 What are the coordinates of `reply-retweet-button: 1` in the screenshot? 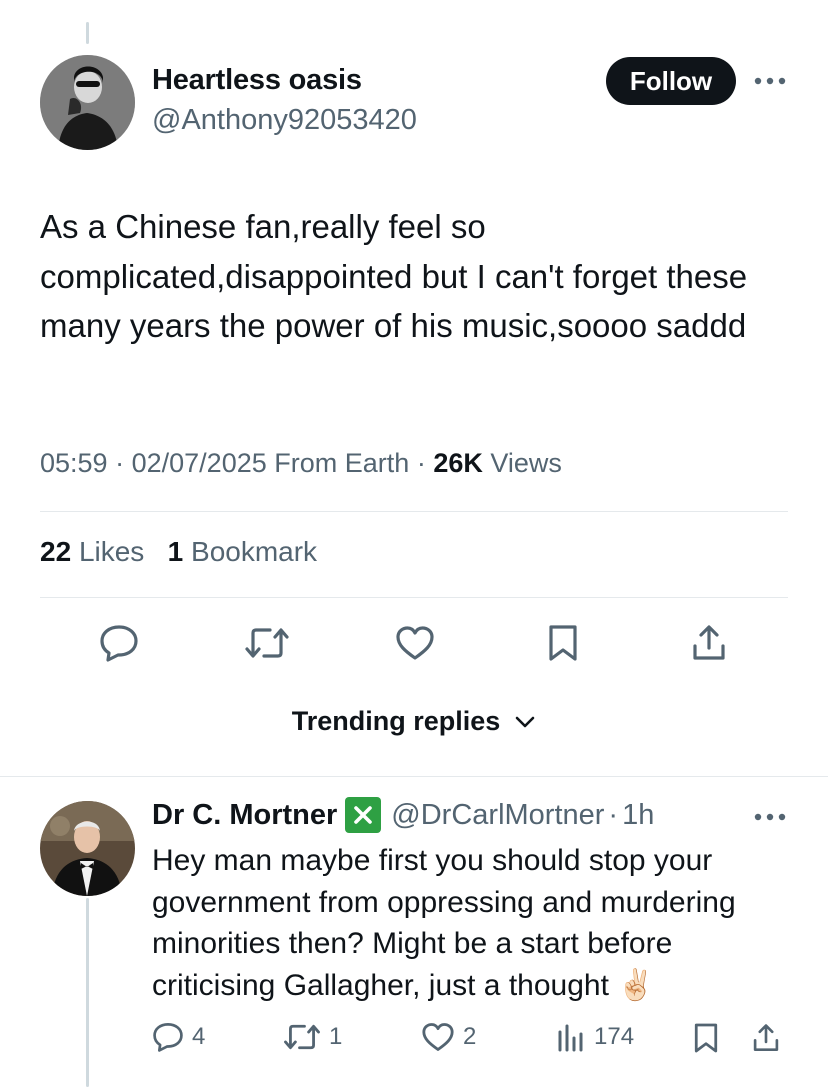 It's located at (312, 1037).